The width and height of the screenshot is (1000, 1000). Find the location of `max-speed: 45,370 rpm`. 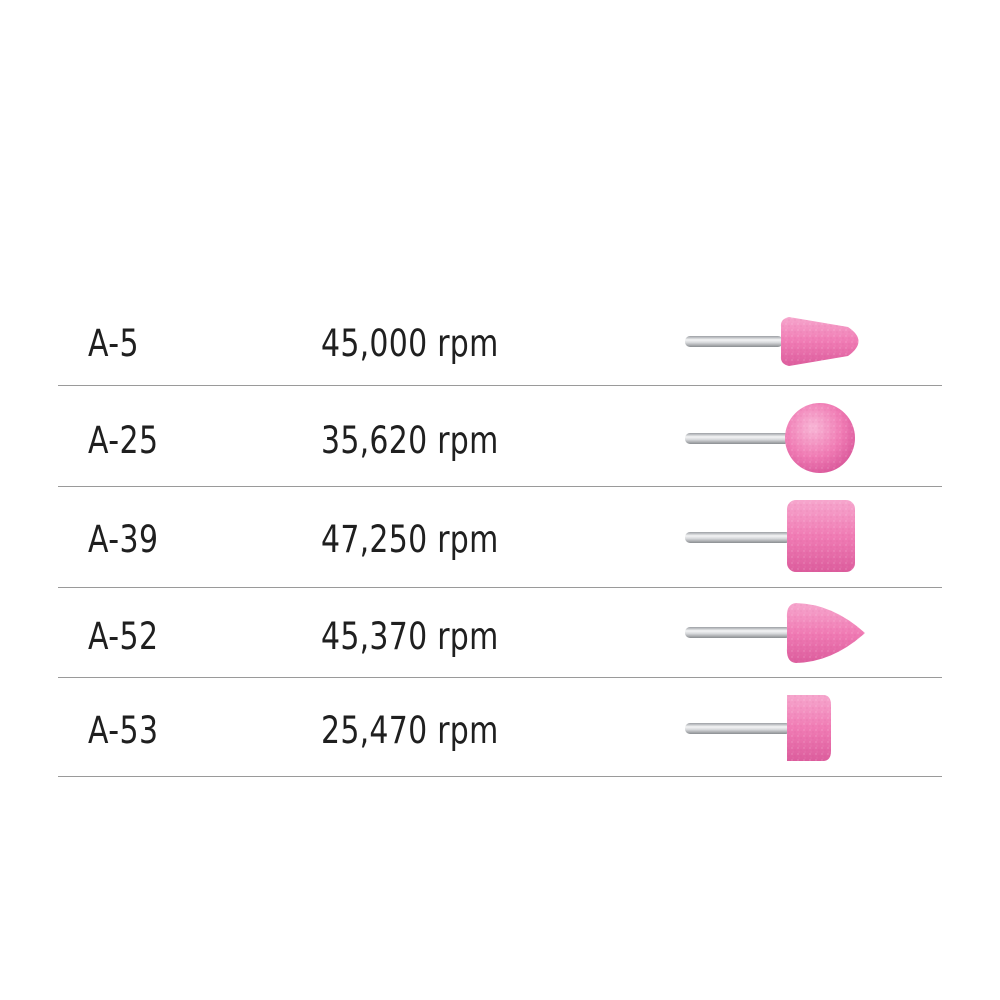

max-speed: 45,370 rpm is located at coordinates (410, 636).